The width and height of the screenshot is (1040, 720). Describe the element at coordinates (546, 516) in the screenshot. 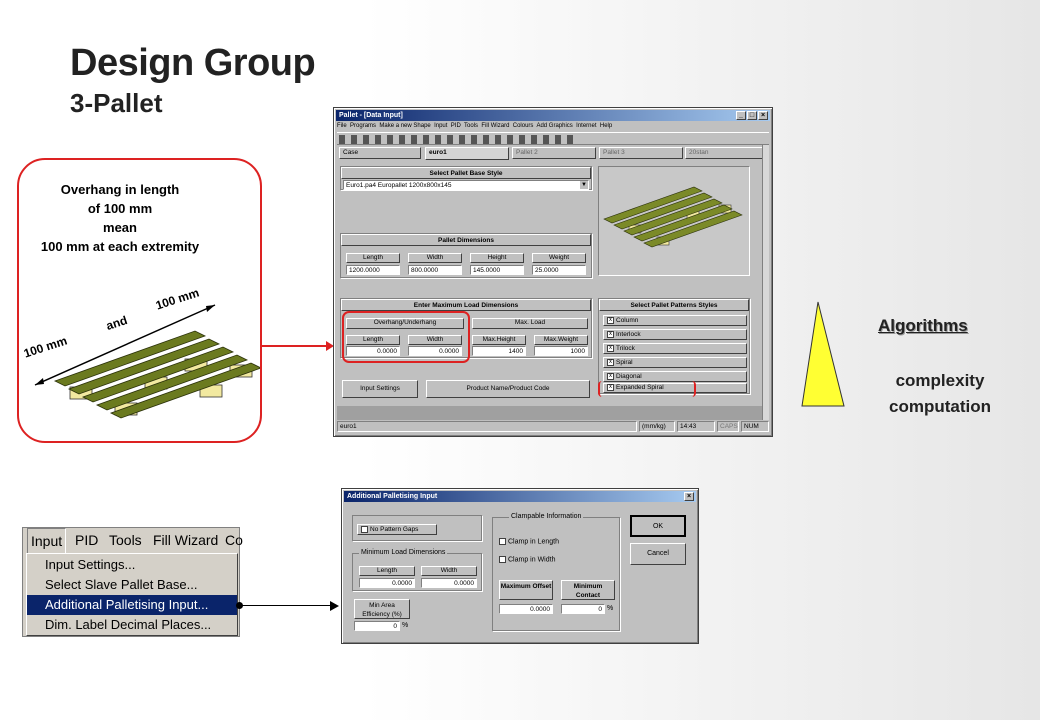

I see `clampable-title: Clampable Information` at that location.